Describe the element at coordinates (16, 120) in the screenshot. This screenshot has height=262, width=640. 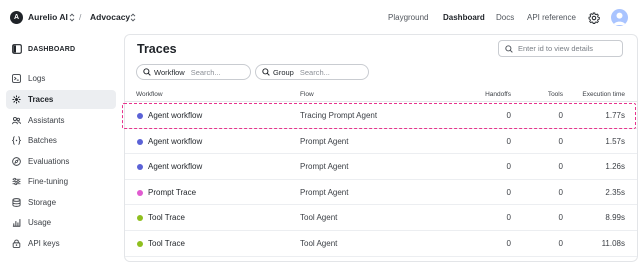
I see `assistants-icon` at that location.